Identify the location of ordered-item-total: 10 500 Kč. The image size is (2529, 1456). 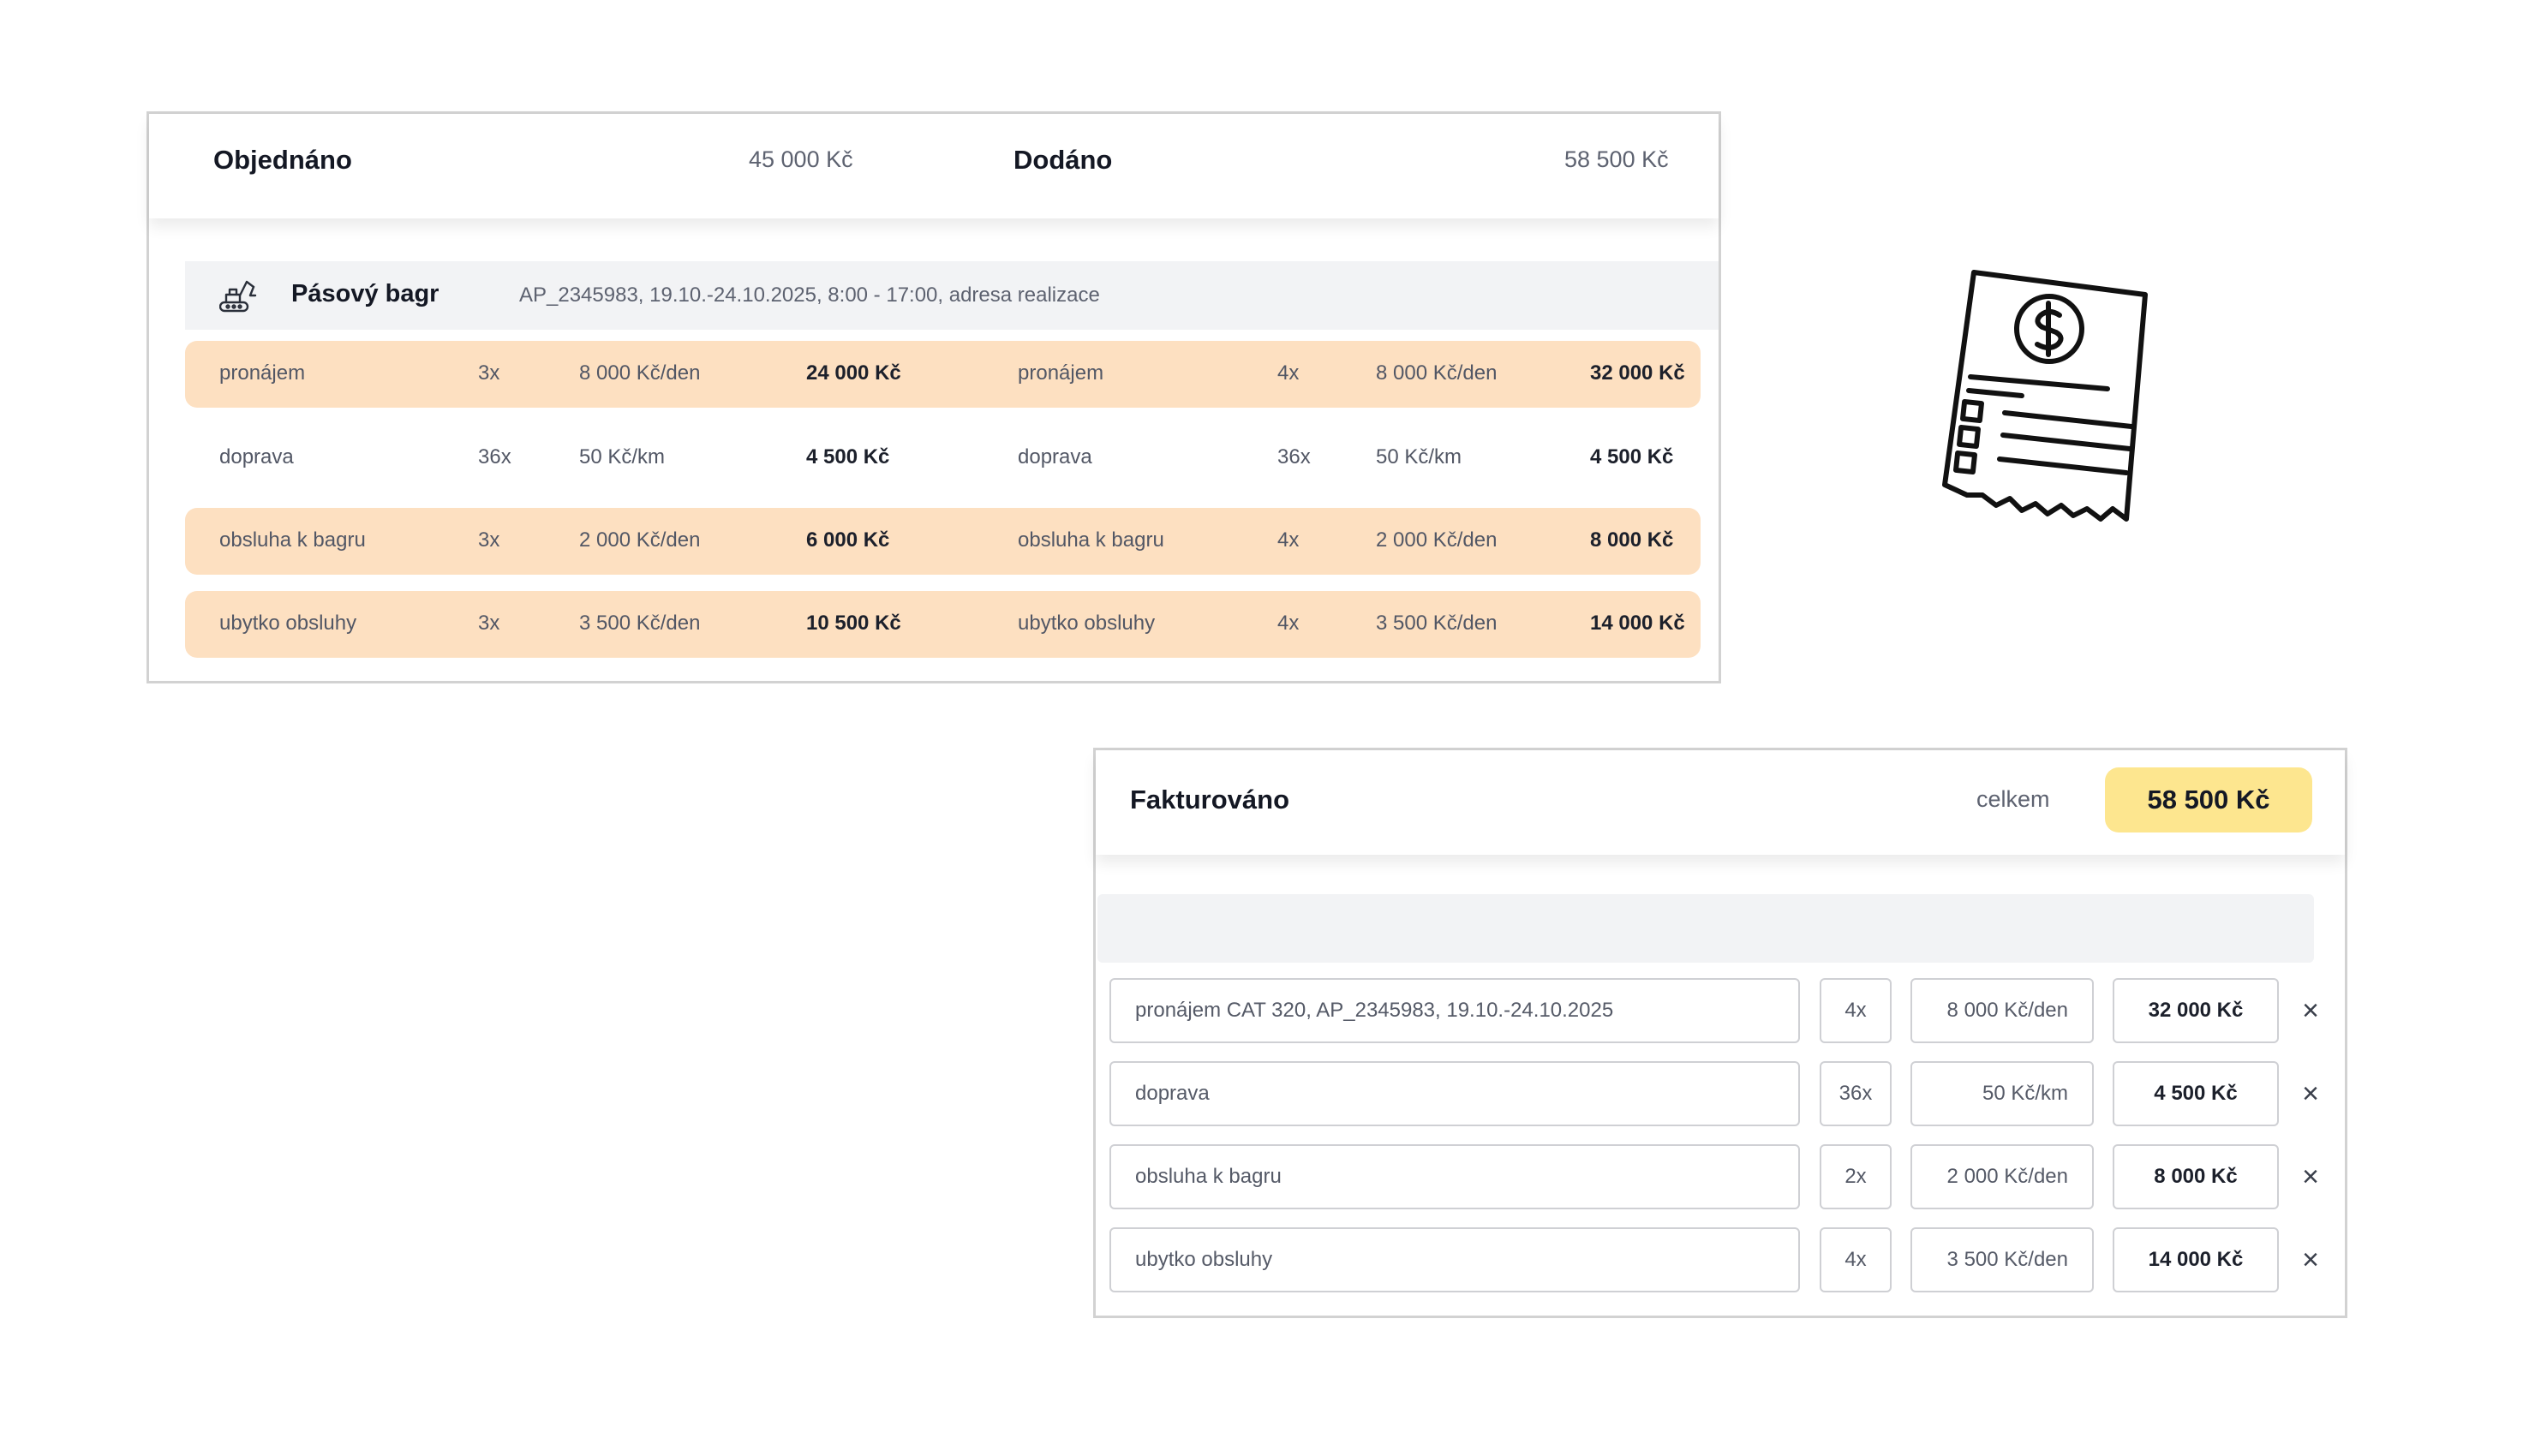
(853, 623).